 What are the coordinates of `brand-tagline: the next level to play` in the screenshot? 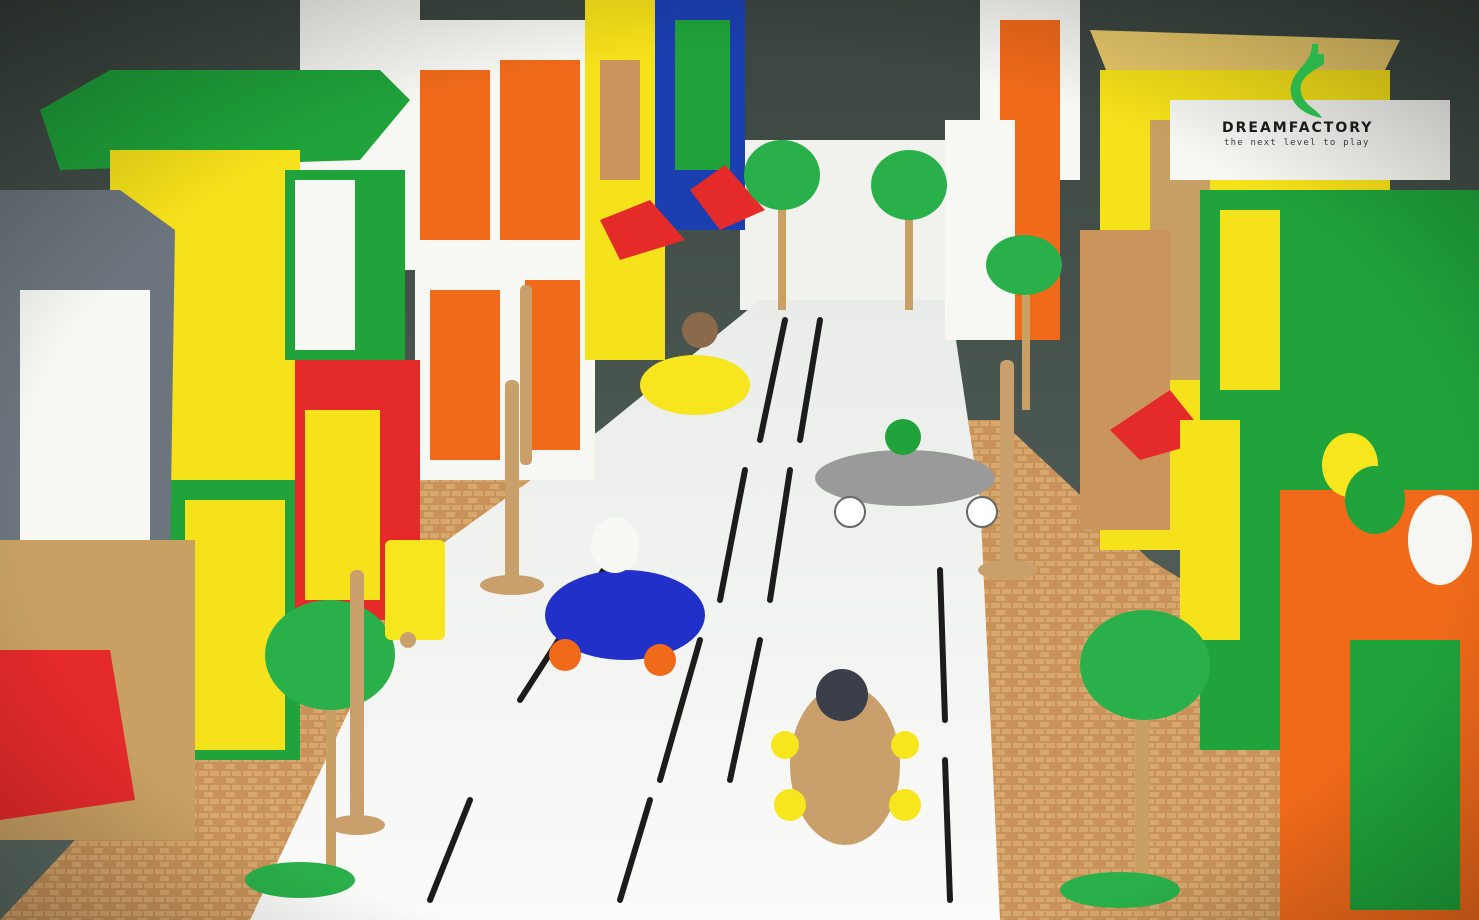 It's located at (1297, 143).